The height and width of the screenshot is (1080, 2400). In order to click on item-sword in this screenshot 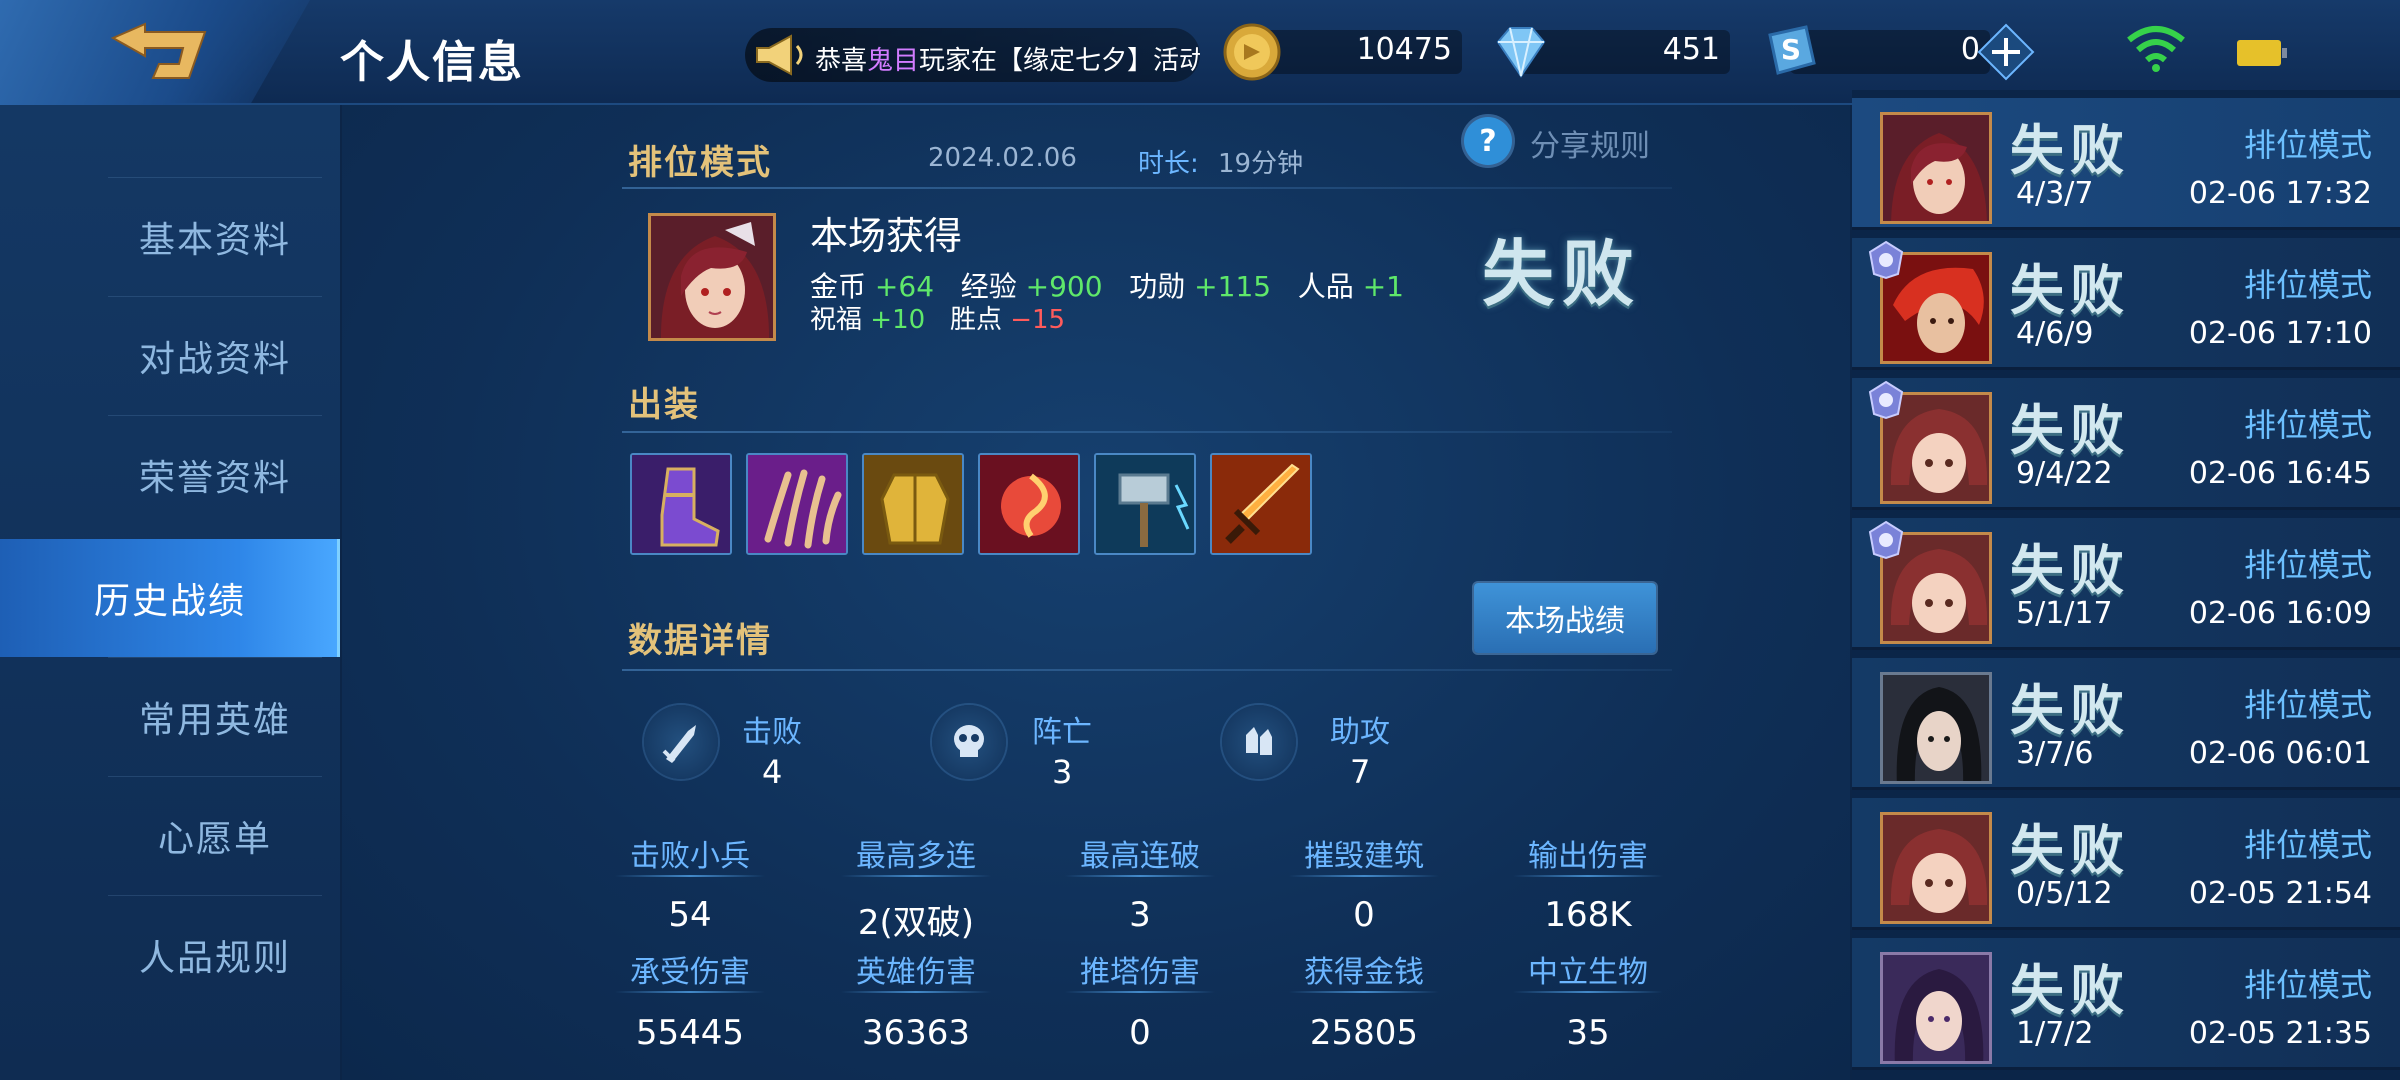, I will do `click(1261, 504)`.